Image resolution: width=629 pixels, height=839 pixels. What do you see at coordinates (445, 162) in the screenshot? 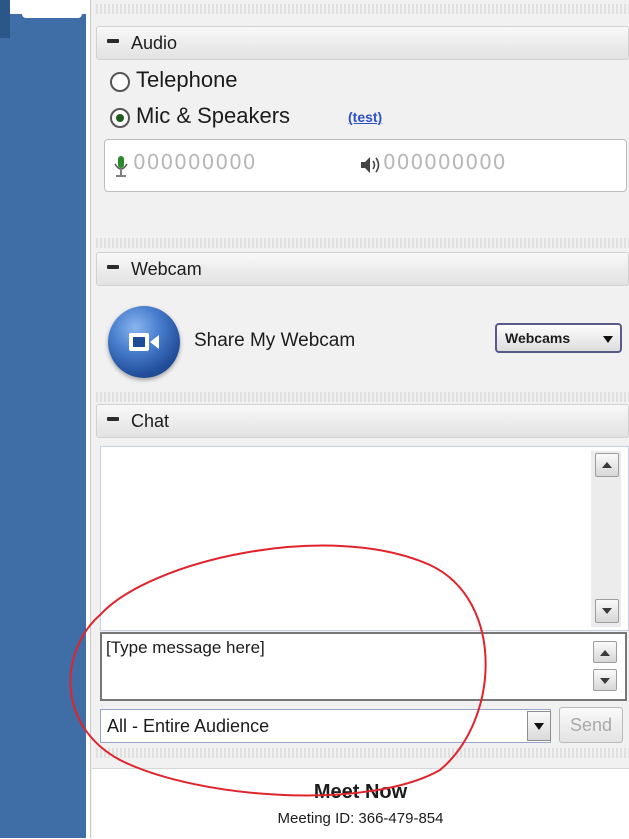
I see `speaker-level-meter: 000000000` at bounding box center [445, 162].